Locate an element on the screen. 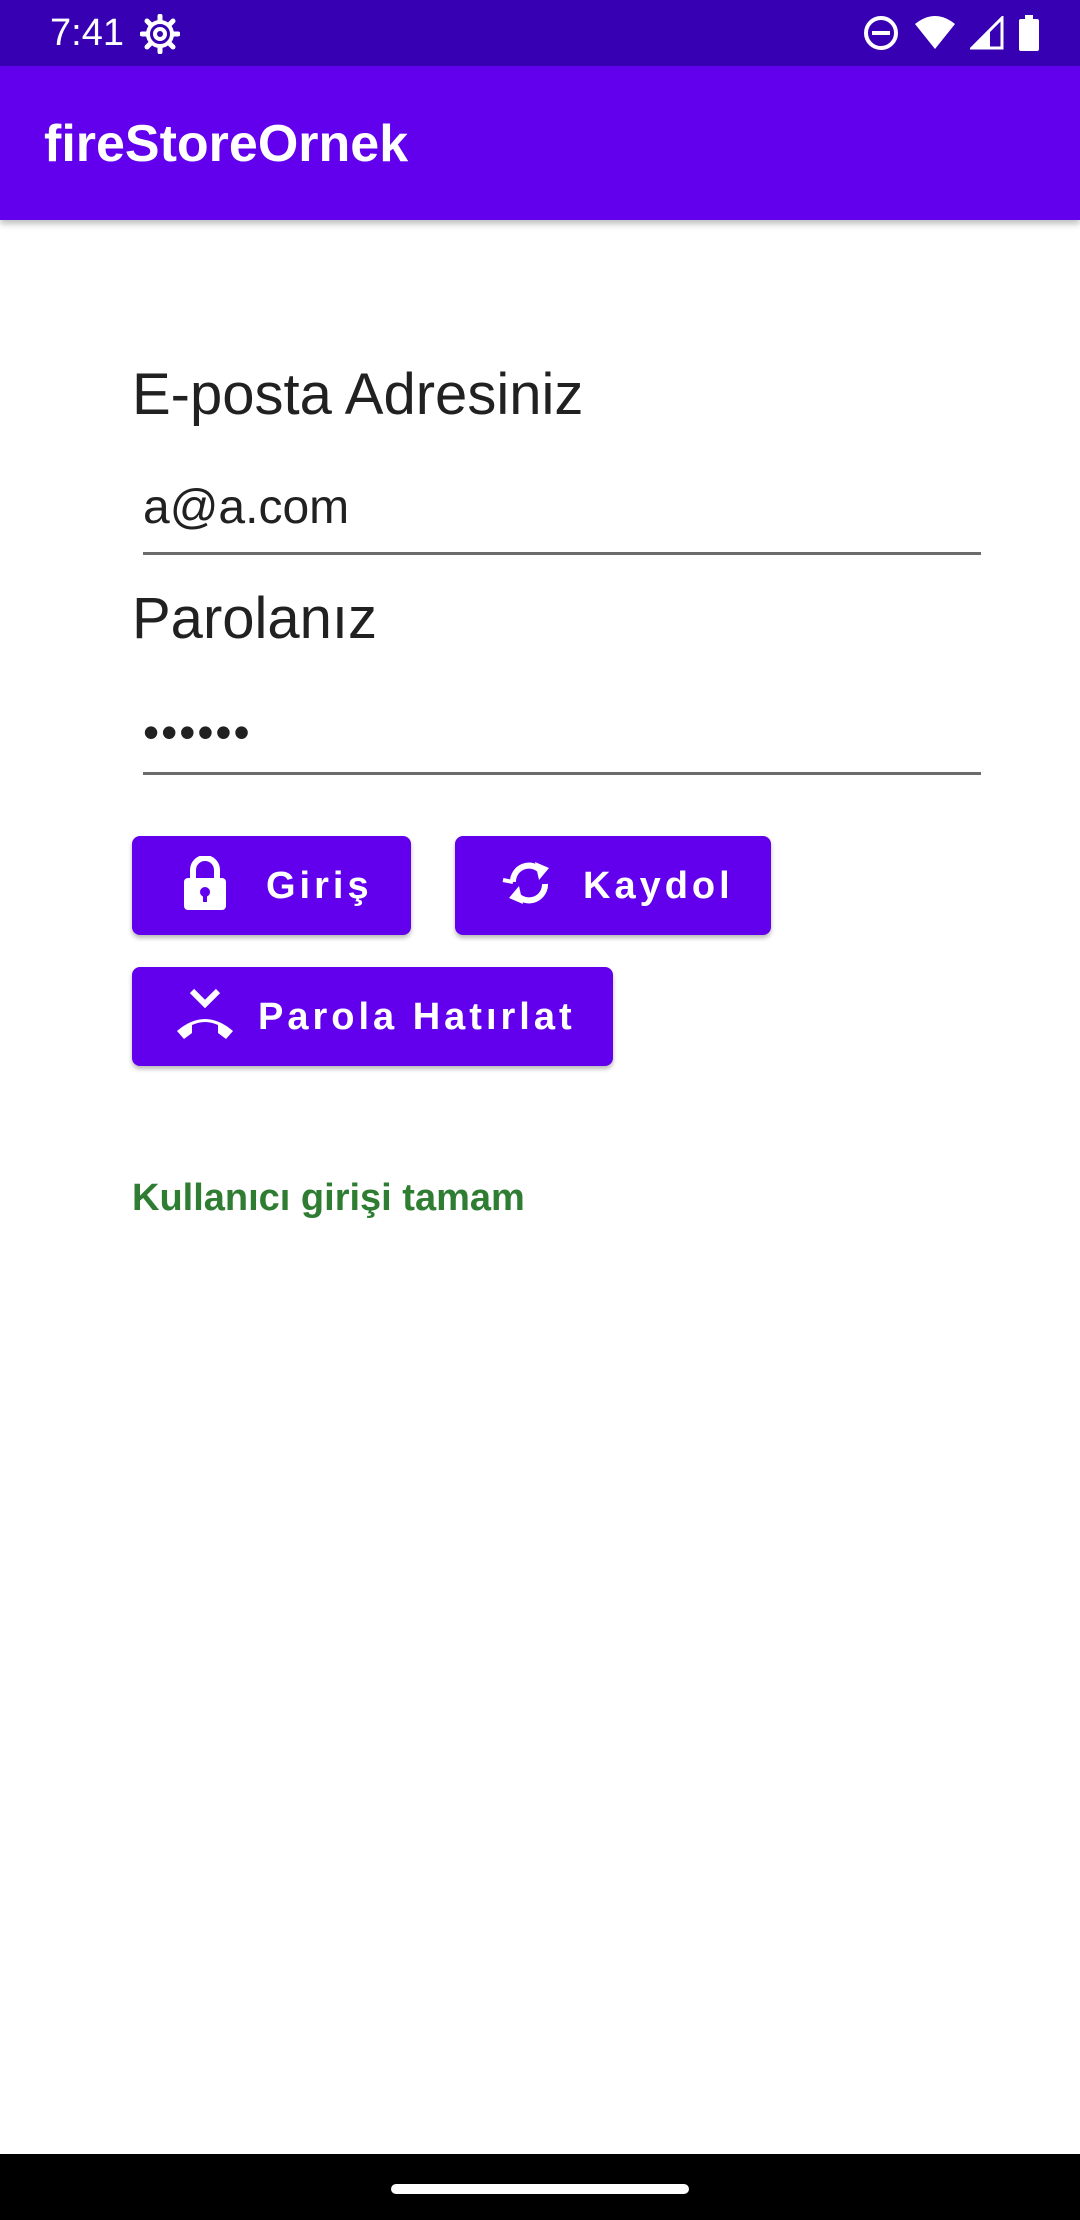 The height and width of the screenshot is (2220, 1080). call-end-icon is located at coordinates (205, 1016).